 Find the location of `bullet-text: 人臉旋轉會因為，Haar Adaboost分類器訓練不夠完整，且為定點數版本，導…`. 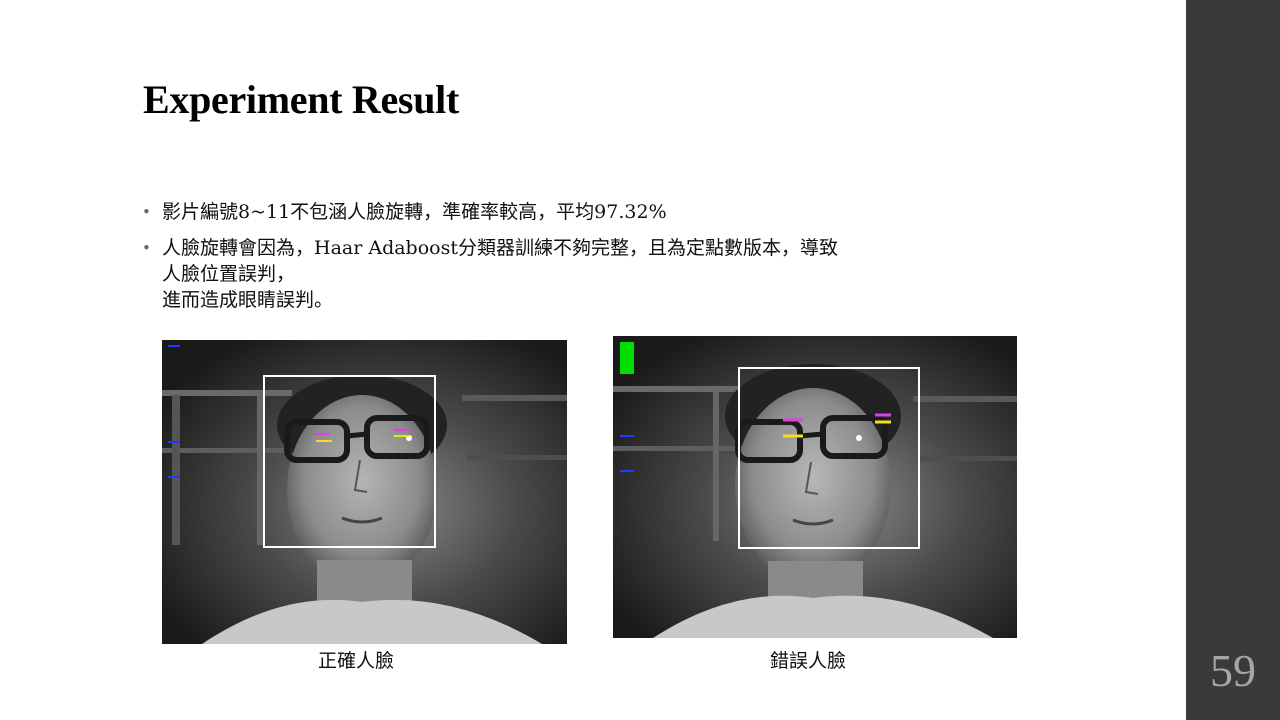

bullet-text: 人臉旋轉會因為，Haar Adaboost分類器訓練不夠完整，且為定點數版本，導… is located at coordinates (500, 248).